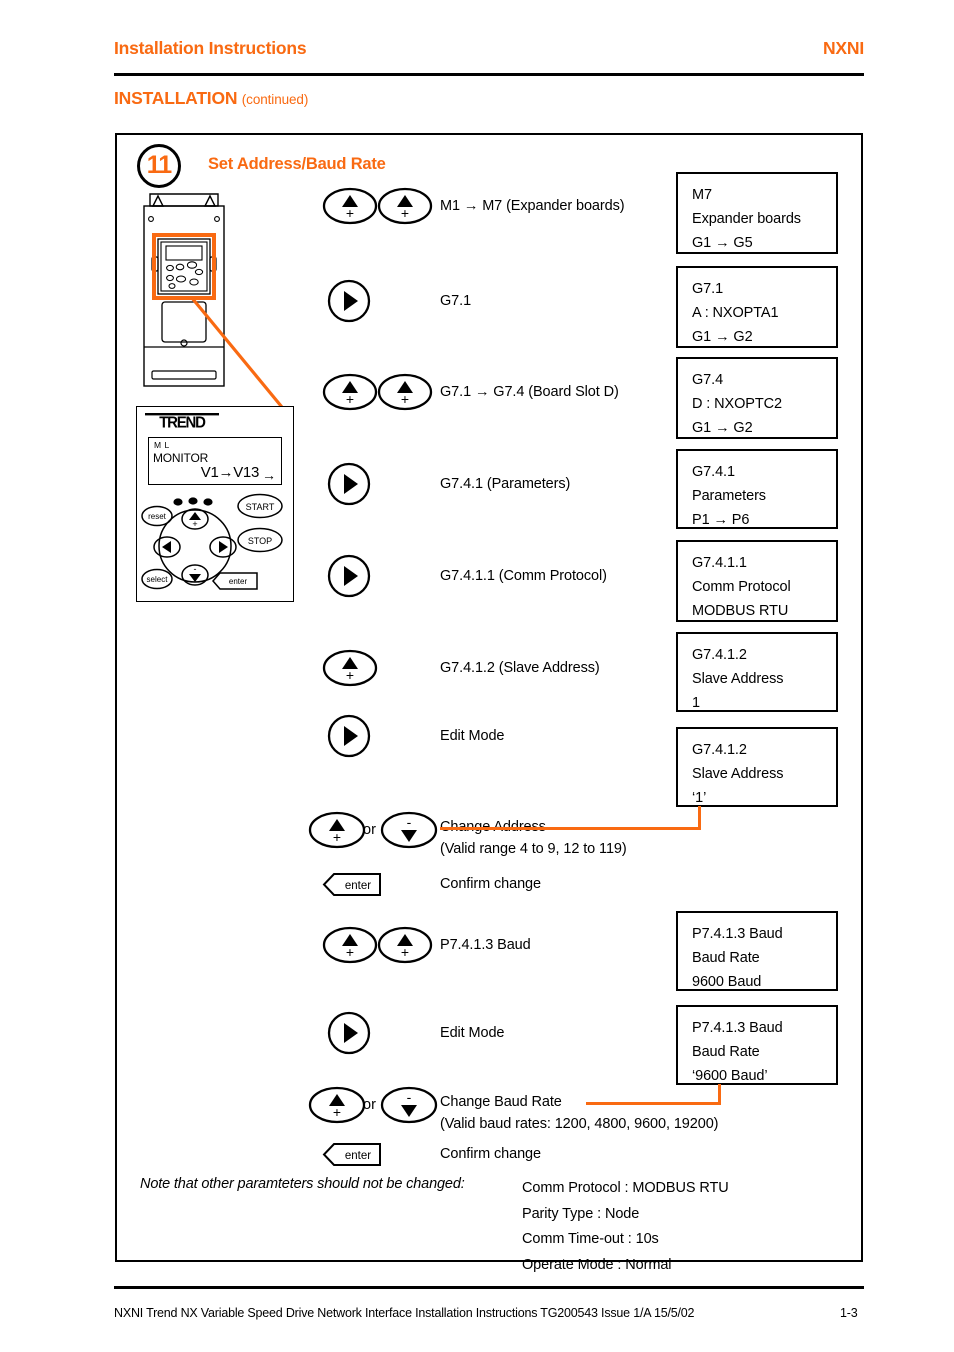 This screenshot has width=954, height=1352. I want to click on note-item: Operate Mode : Normal, so click(597, 1264).